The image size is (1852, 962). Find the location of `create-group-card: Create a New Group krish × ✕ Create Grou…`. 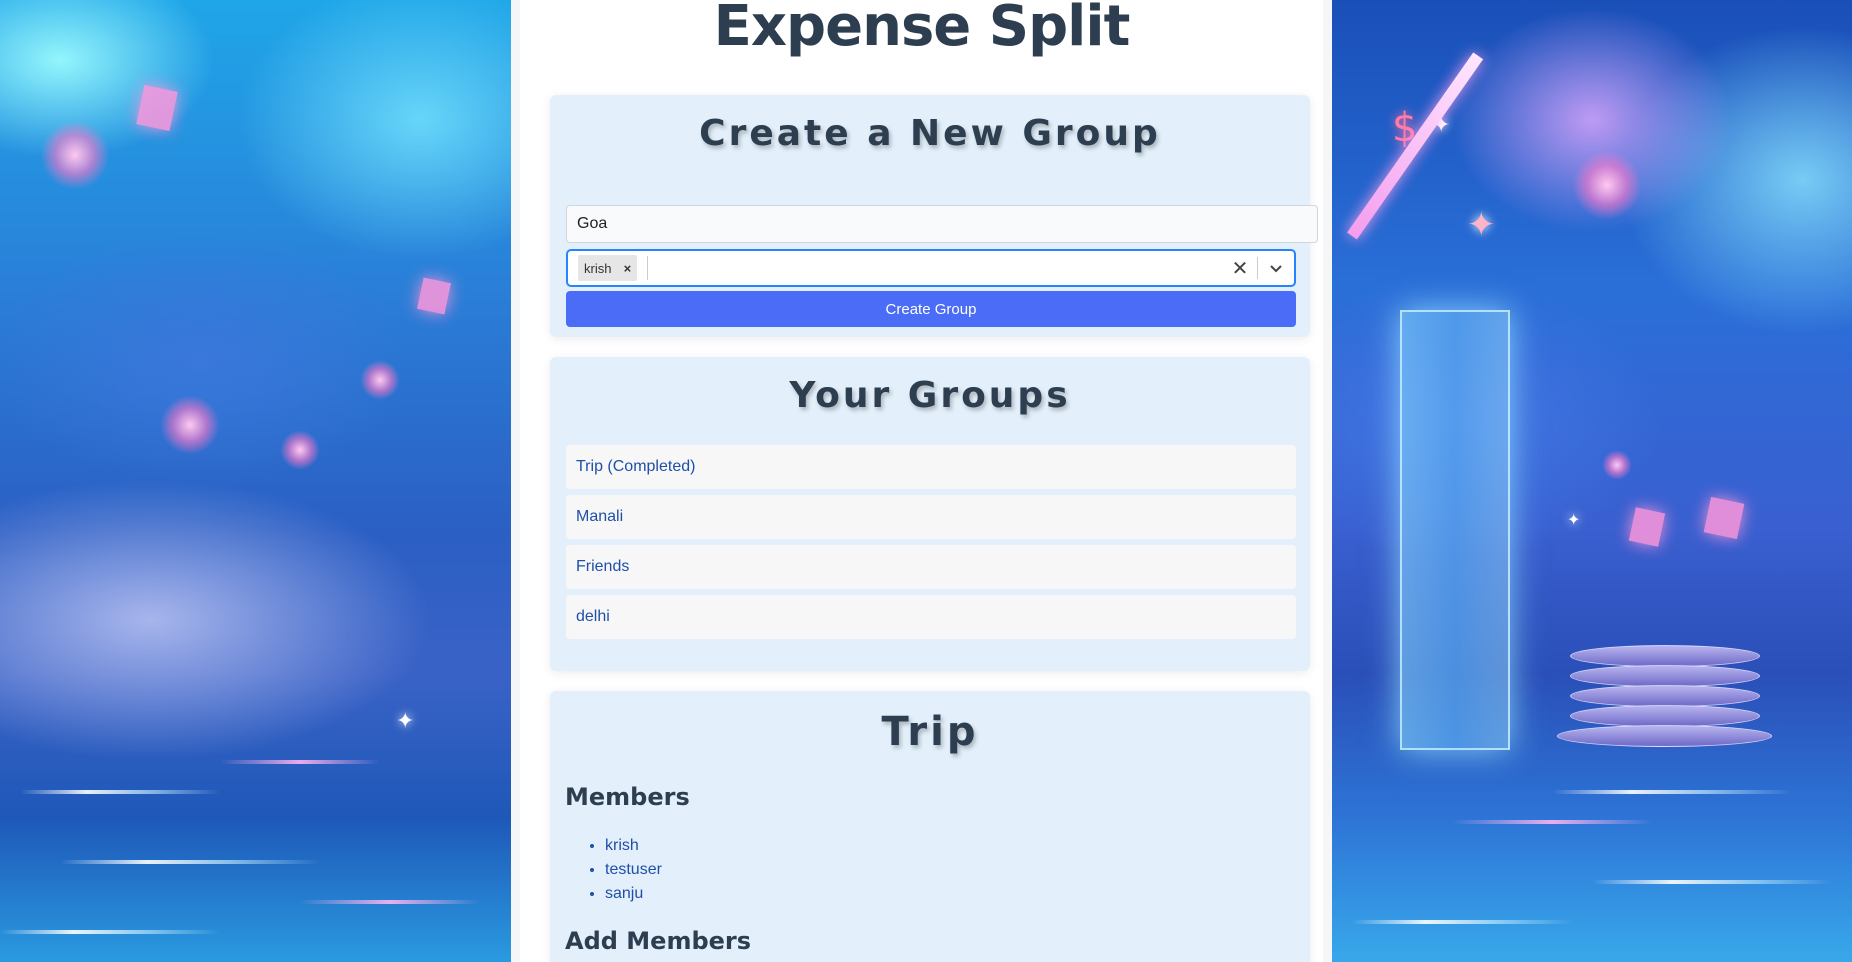

create-group-card: Create a New Group krish × ✕ Create Grou… is located at coordinates (934, 216).